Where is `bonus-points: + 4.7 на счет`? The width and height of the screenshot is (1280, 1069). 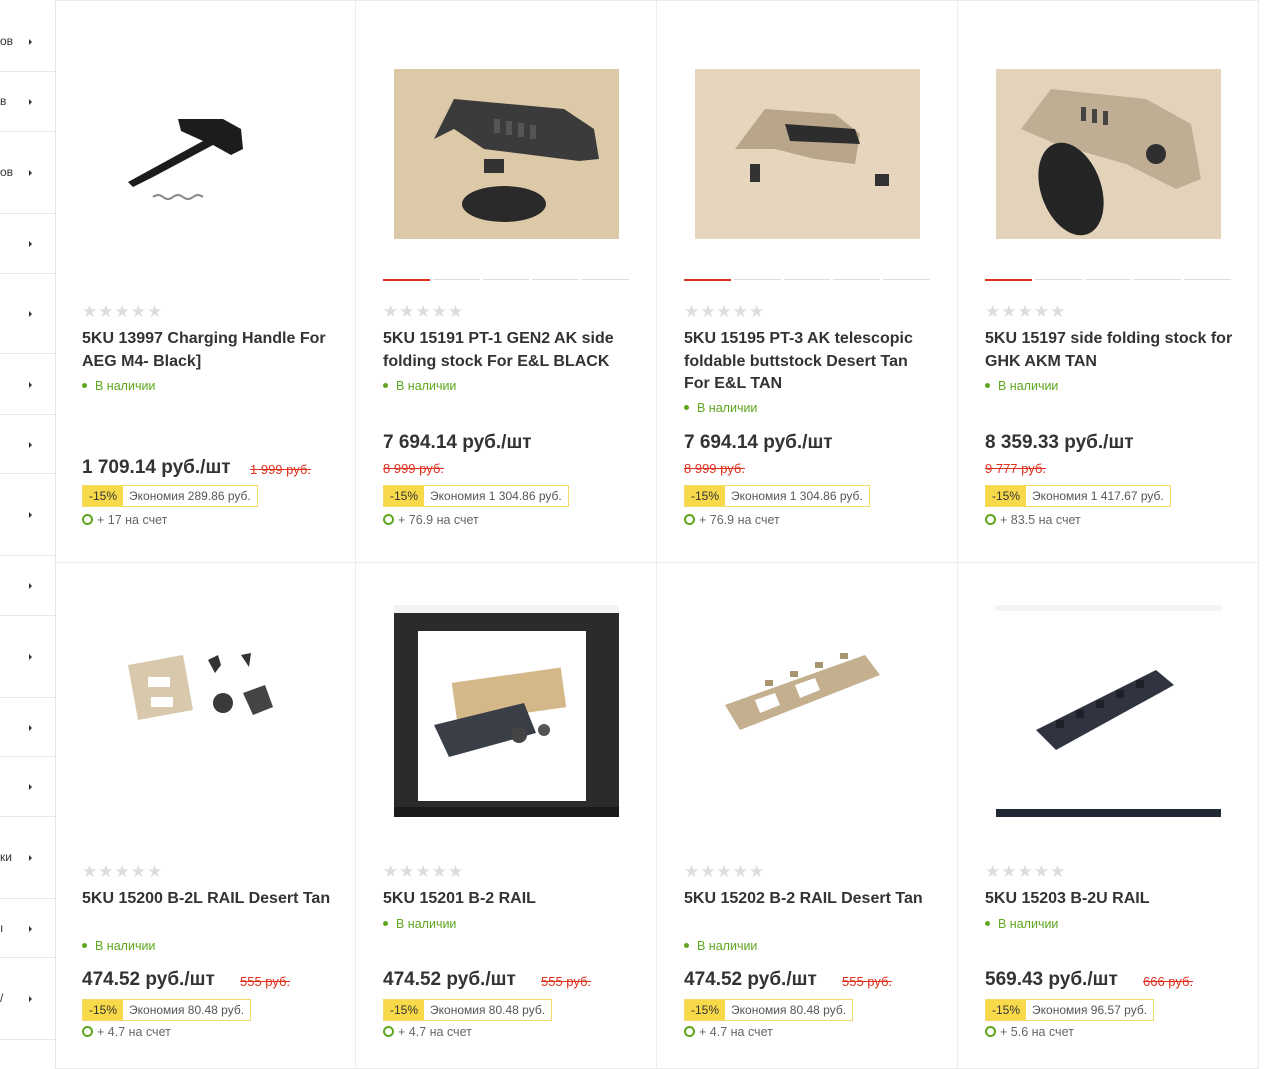 bonus-points: + 4.7 на счет is located at coordinates (427, 1032).